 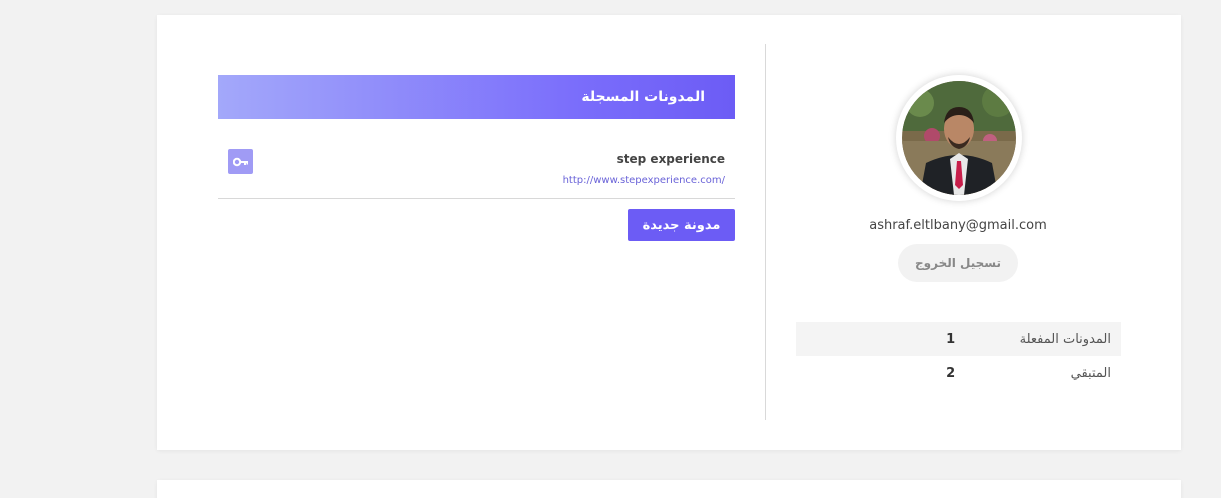 What do you see at coordinates (881, 373) in the screenshot?
I see `stat-value-cell: 2` at bounding box center [881, 373].